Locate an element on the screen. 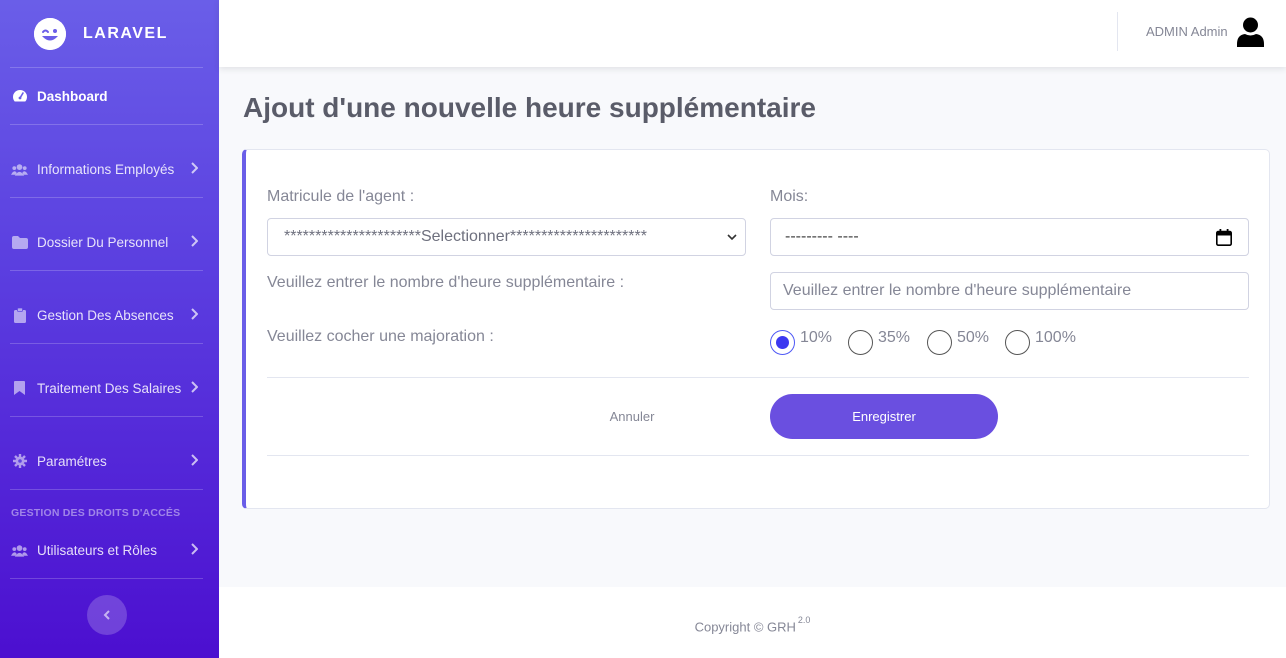 The image size is (1286, 658). footer: Copyright © GRH 2.0 is located at coordinates (752, 622).